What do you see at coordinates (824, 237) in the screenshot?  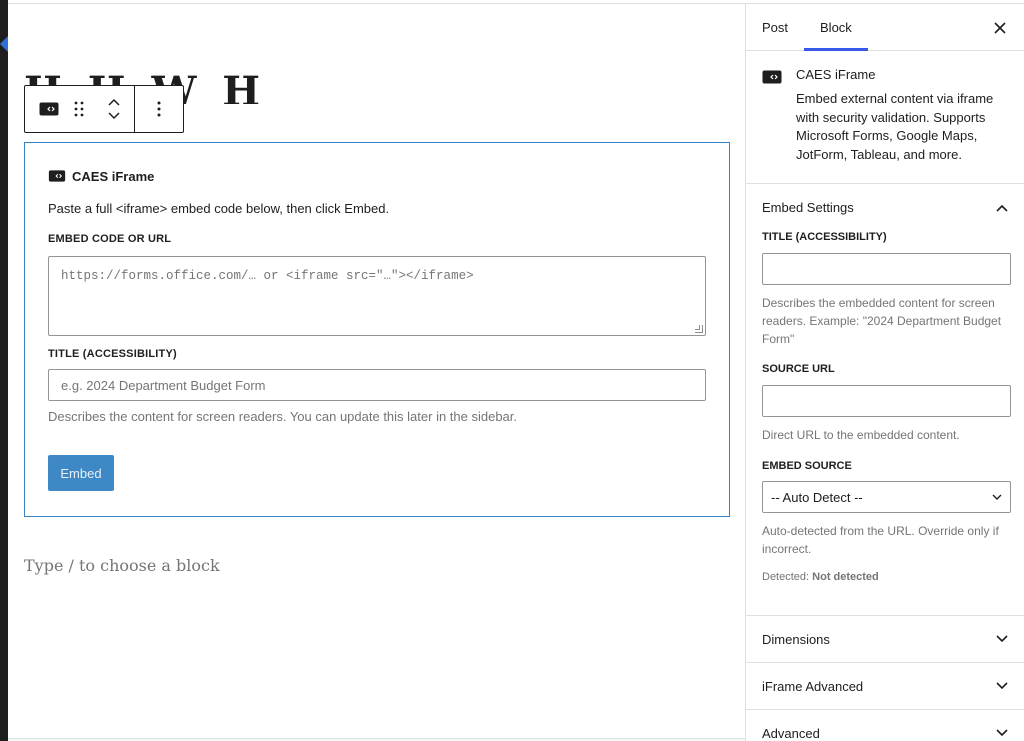 I see `sidebar-title-label: Title (accessibility)` at bounding box center [824, 237].